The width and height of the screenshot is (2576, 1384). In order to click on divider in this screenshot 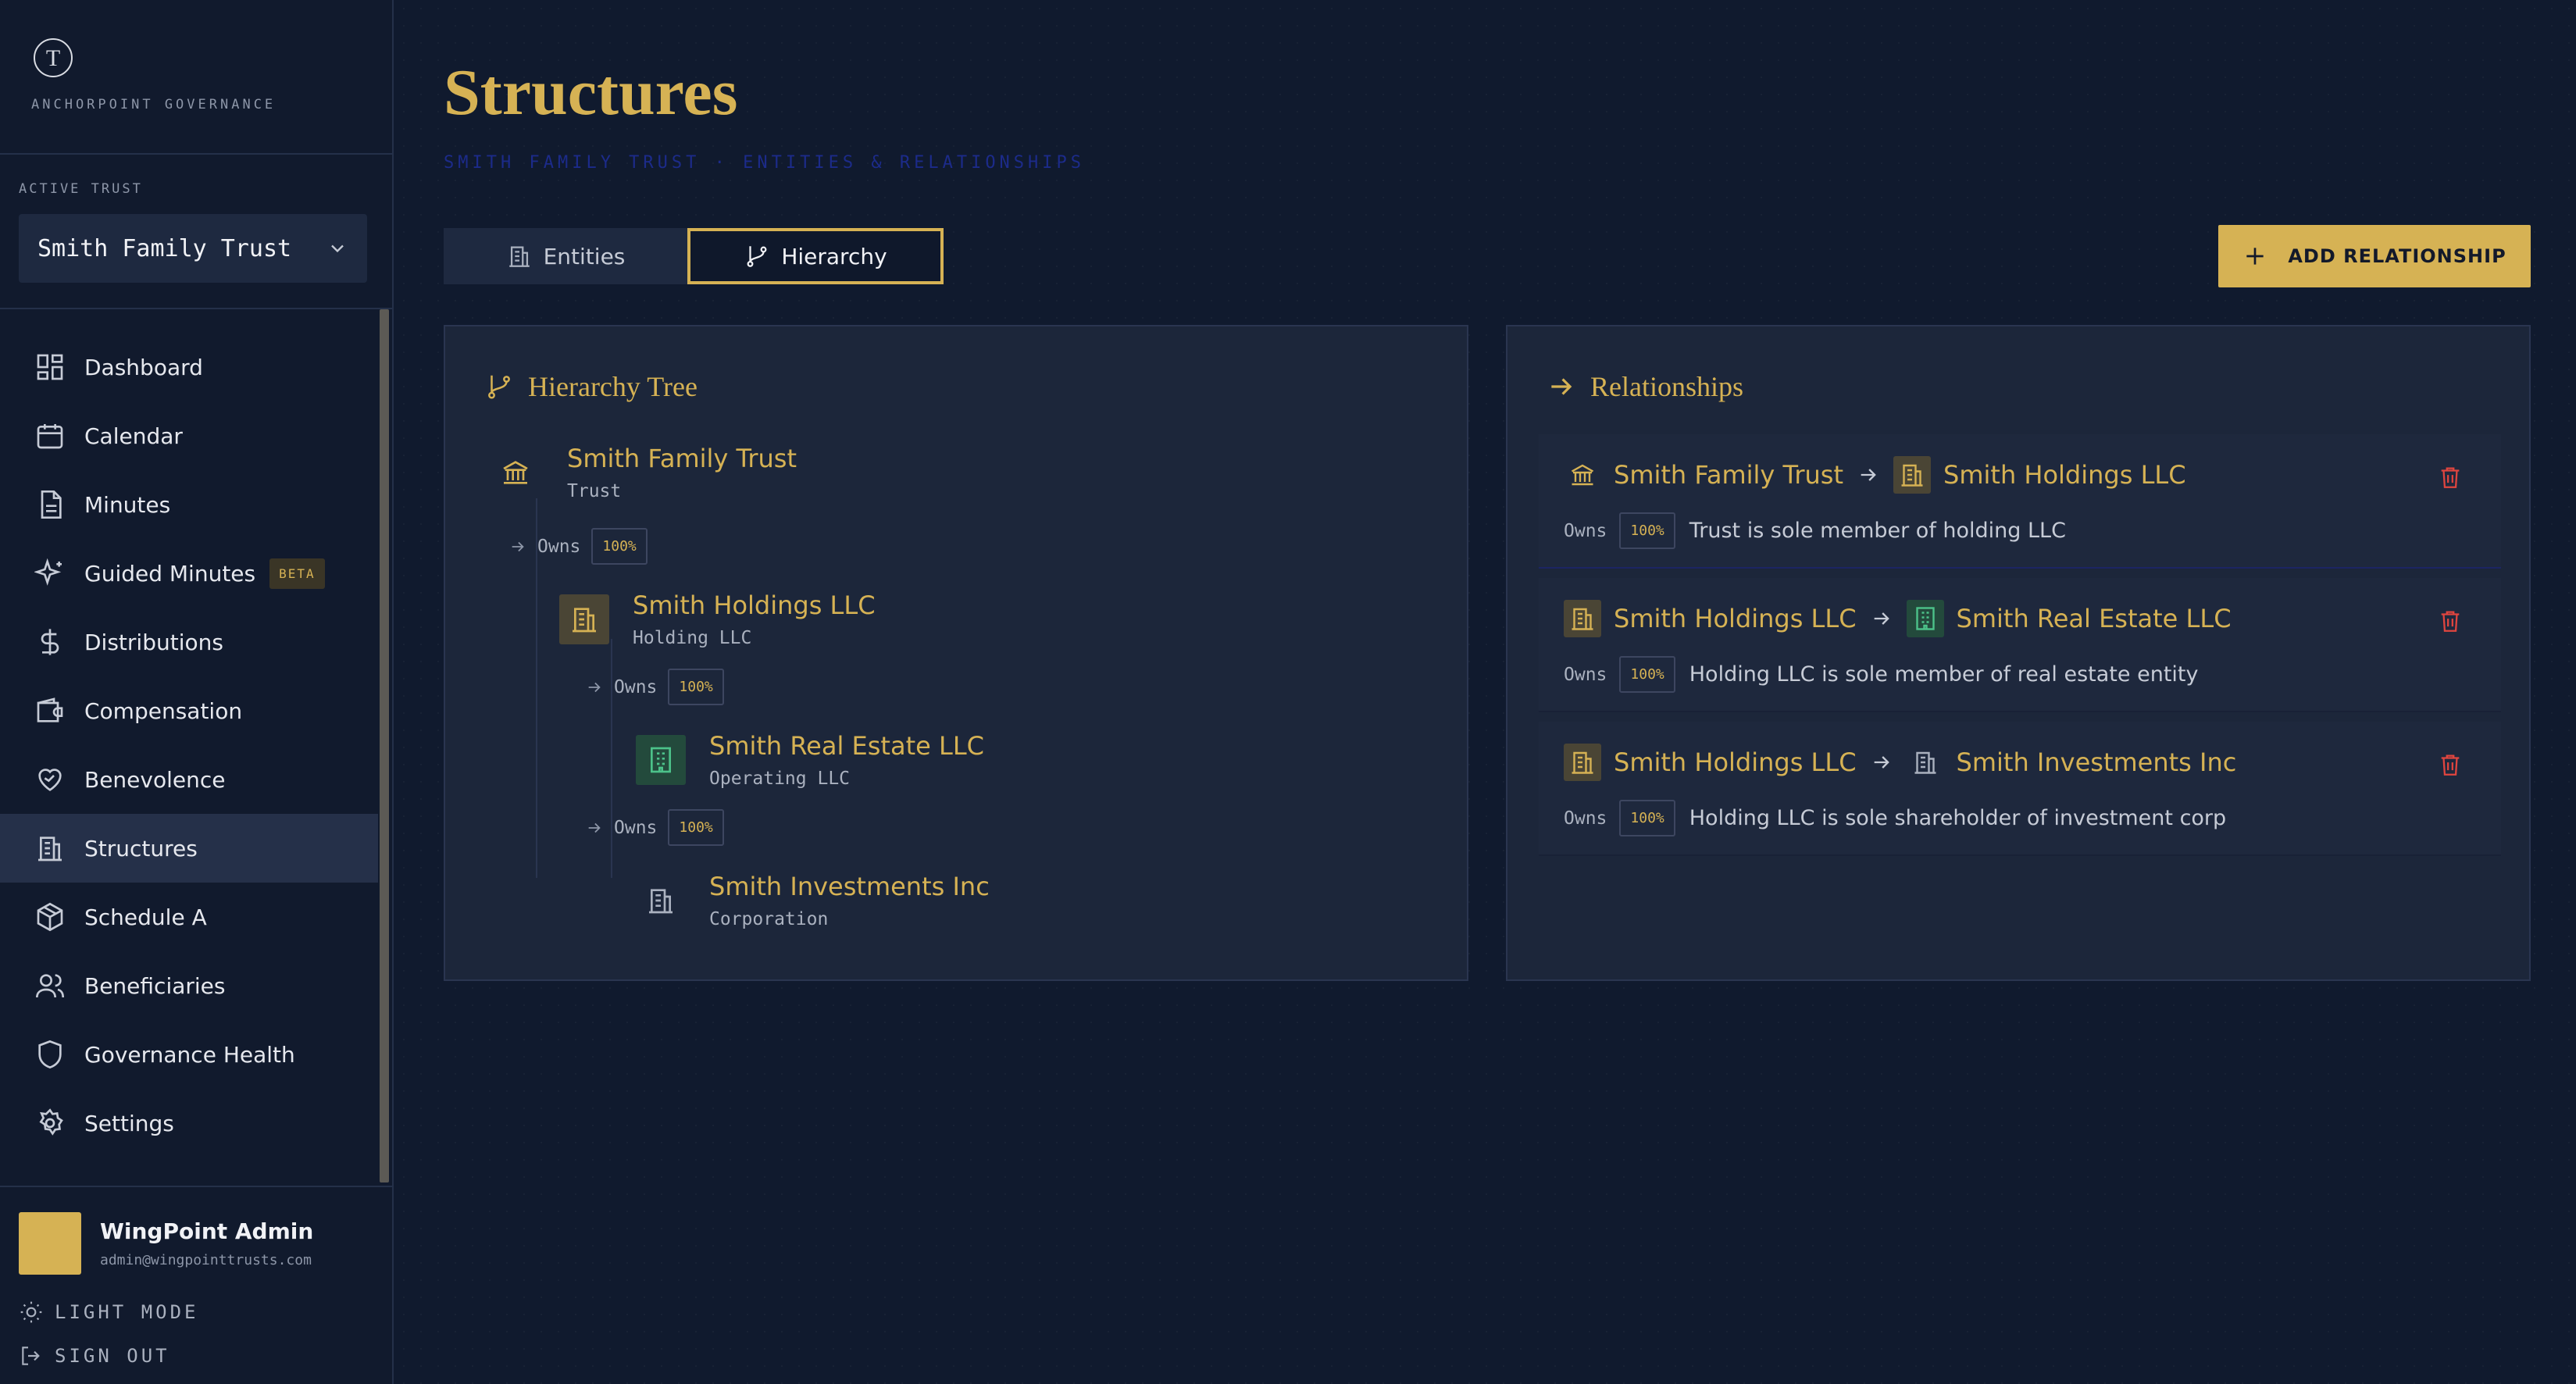, I will do `click(197, 1186)`.